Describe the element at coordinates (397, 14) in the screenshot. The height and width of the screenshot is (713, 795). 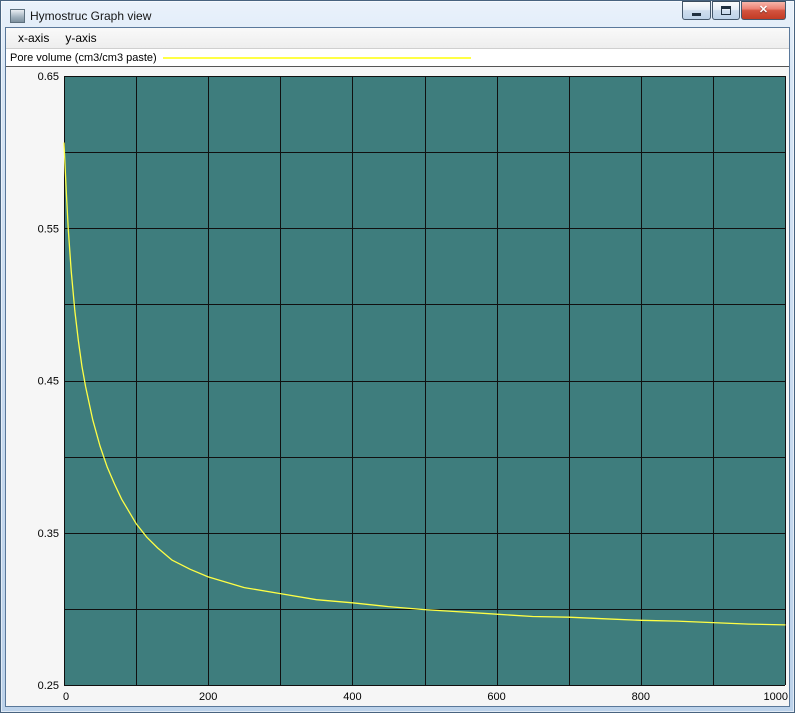
I see `titlebar: Hymostruc Graph view ✕` at that location.